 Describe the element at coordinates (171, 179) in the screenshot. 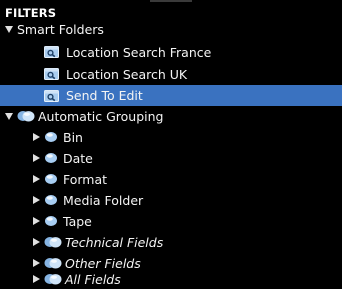

I see `grouping-item-format: Format` at that location.